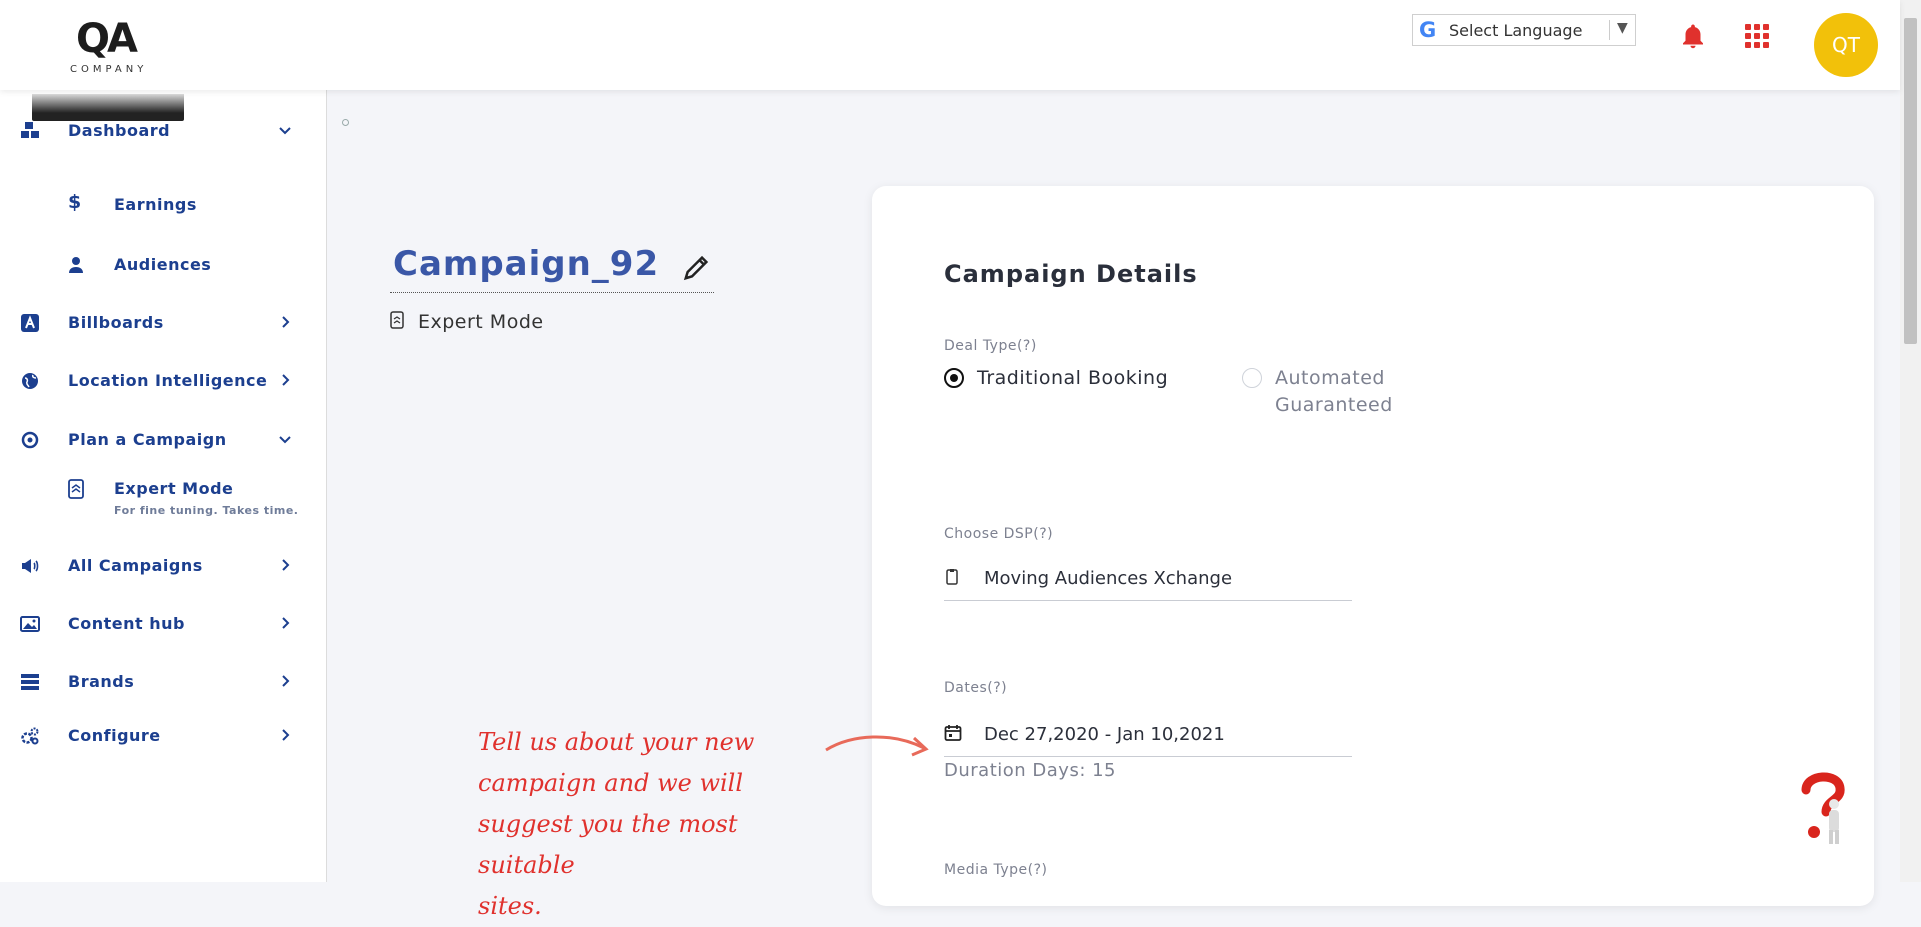 The image size is (1921, 927). I want to click on sidebar-item-label: Configure, so click(114, 735).